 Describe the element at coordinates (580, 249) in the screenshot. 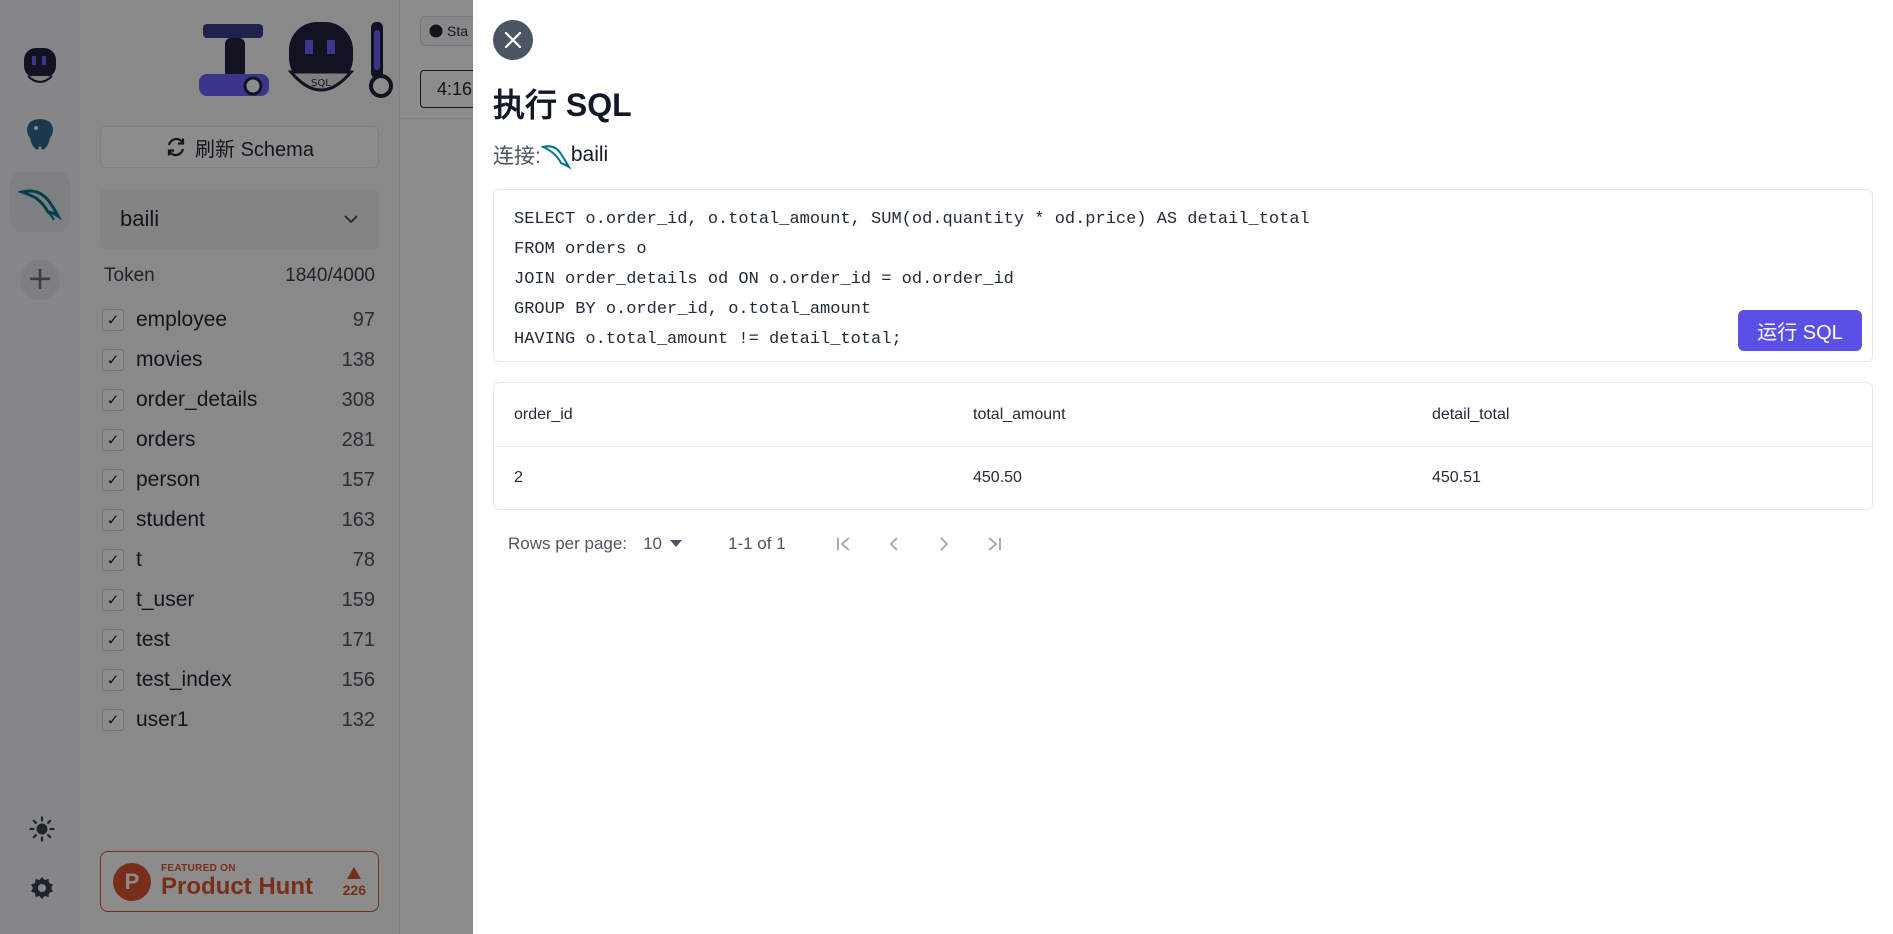

I see `sql-line: FROM orders o` at that location.